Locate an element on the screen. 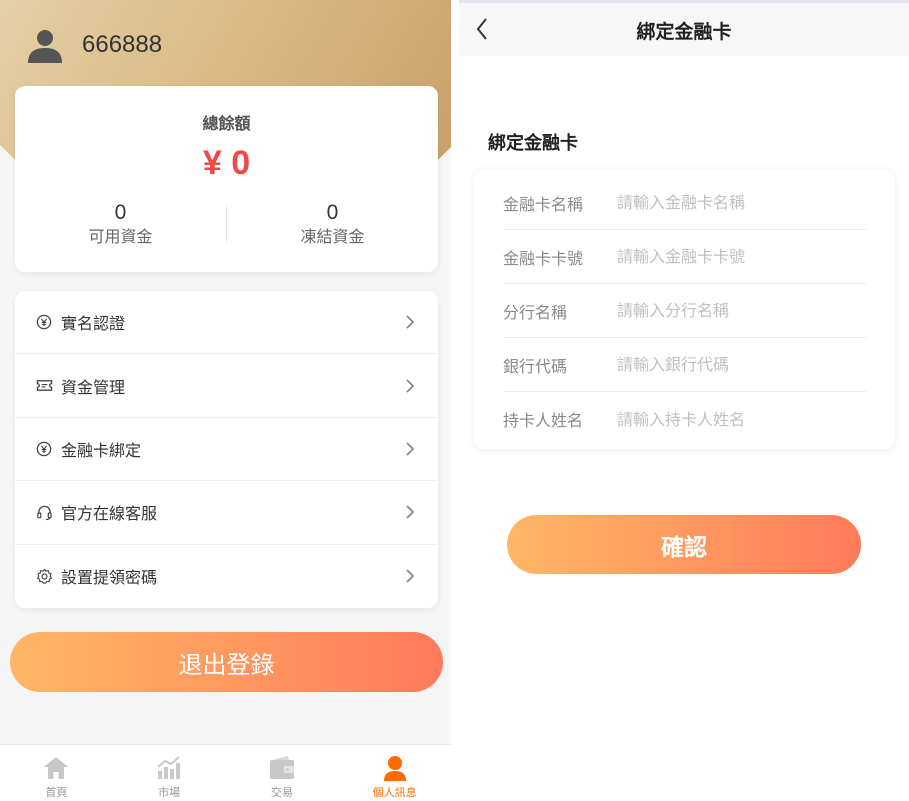 The image size is (909, 801). menu-item-customer-service: 官方在線客服 is located at coordinates (226, 513).